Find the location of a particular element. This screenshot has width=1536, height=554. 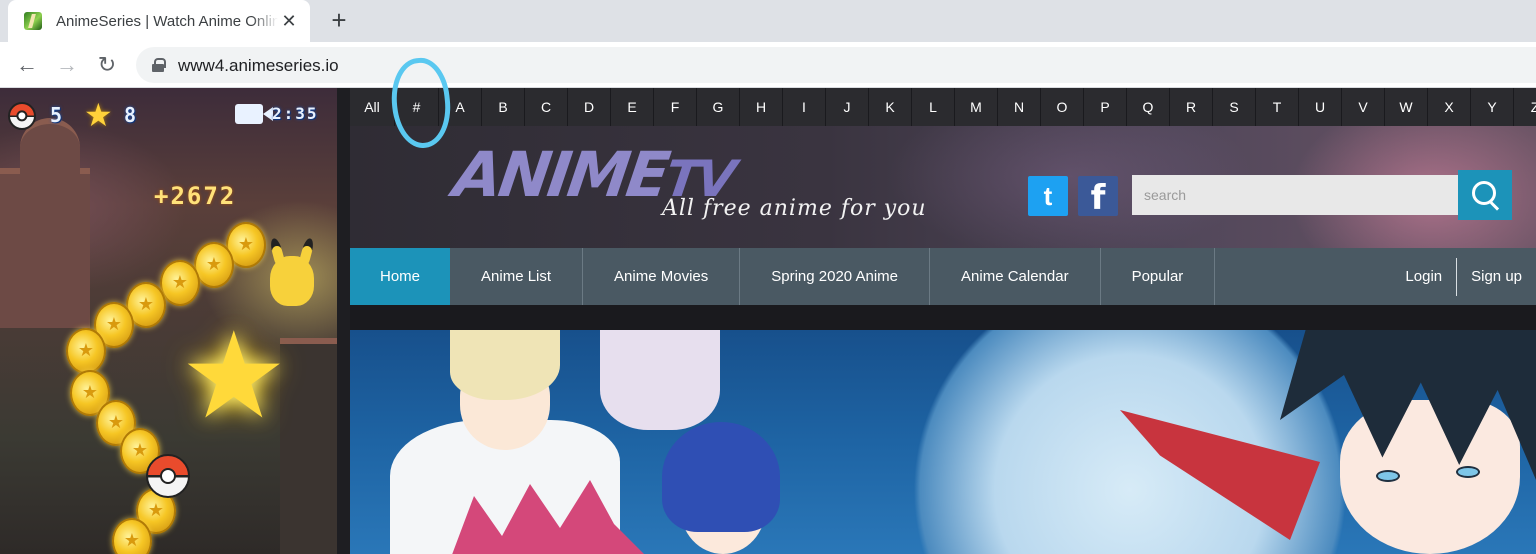

nav-item-anime-list: Anime List is located at coordinates (517, 276).